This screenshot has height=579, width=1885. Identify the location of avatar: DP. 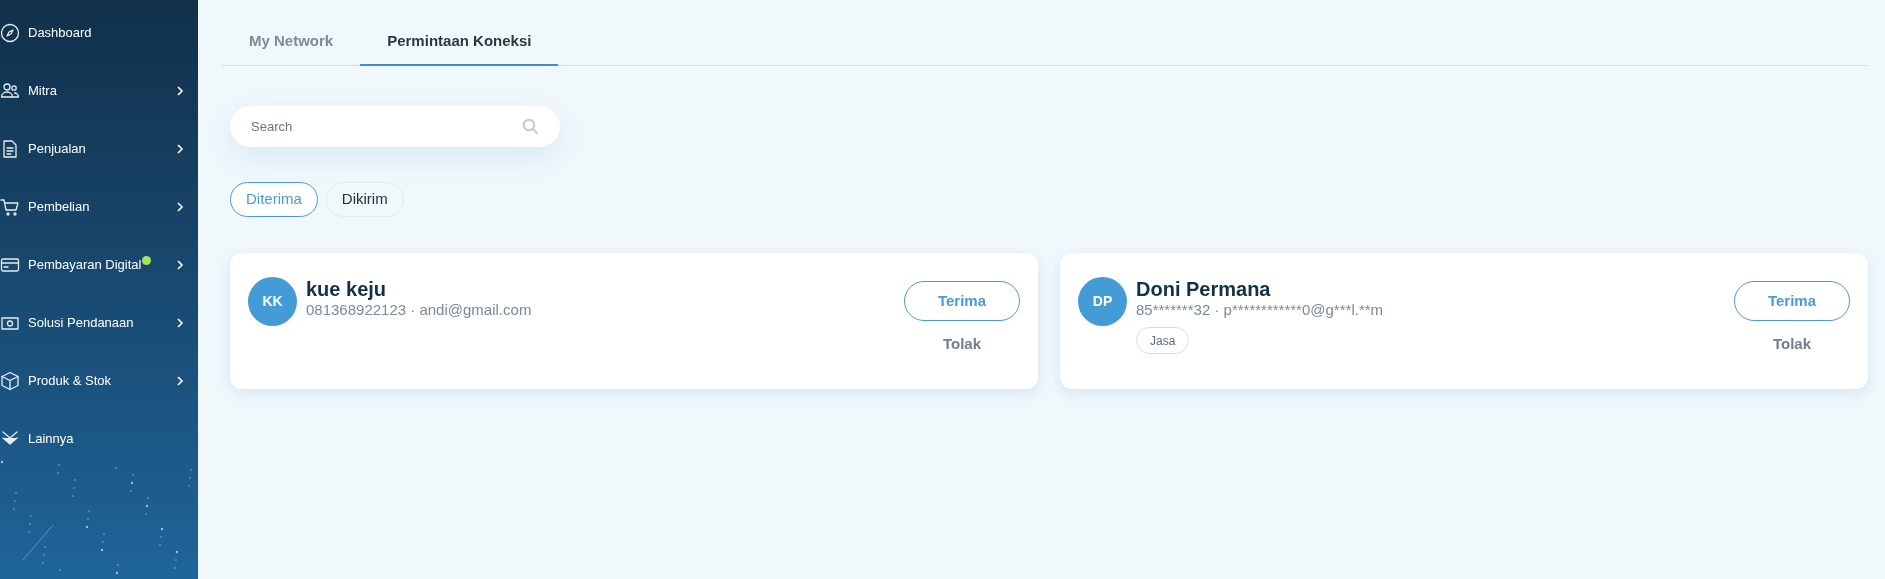
(1102, 301).